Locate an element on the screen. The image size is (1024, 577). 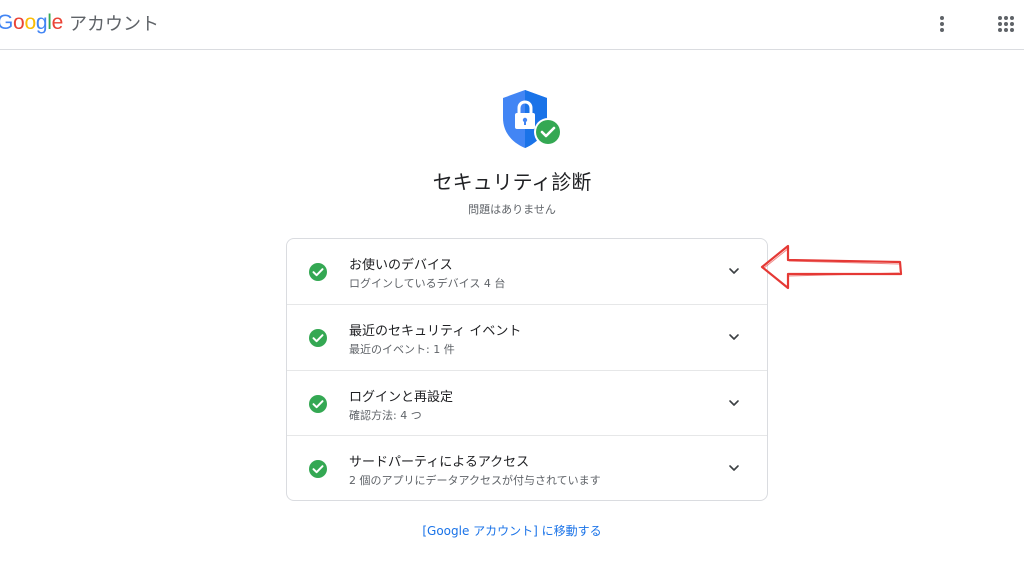
top-app-bar: Google アカウント is located at coordinates (512, 25).